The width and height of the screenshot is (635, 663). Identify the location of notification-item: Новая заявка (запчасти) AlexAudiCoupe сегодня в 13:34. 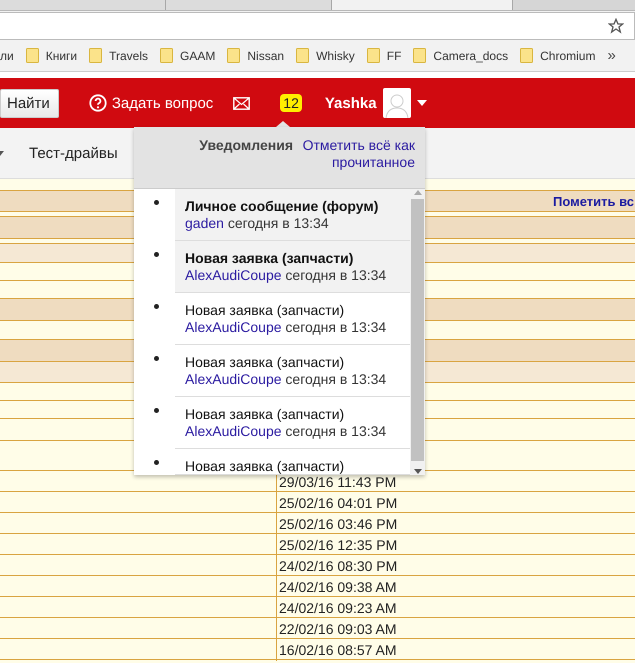
(292, 267).